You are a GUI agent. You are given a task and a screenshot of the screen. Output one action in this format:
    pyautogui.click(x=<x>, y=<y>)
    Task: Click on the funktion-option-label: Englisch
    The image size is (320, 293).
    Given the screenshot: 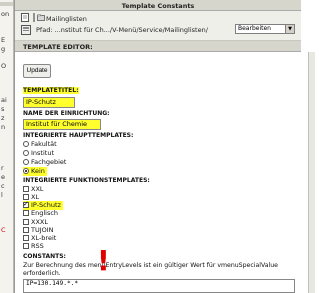 What is the action you would take?
    pyautogui.click(x=45, y=213)
    